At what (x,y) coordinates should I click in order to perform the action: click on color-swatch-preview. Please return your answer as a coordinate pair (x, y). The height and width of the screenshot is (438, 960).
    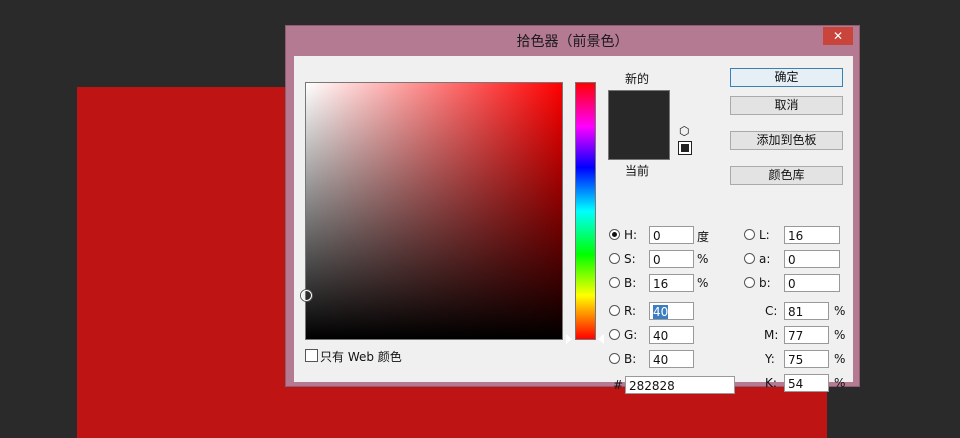
    Looking at the image, I should click on (639, 125).